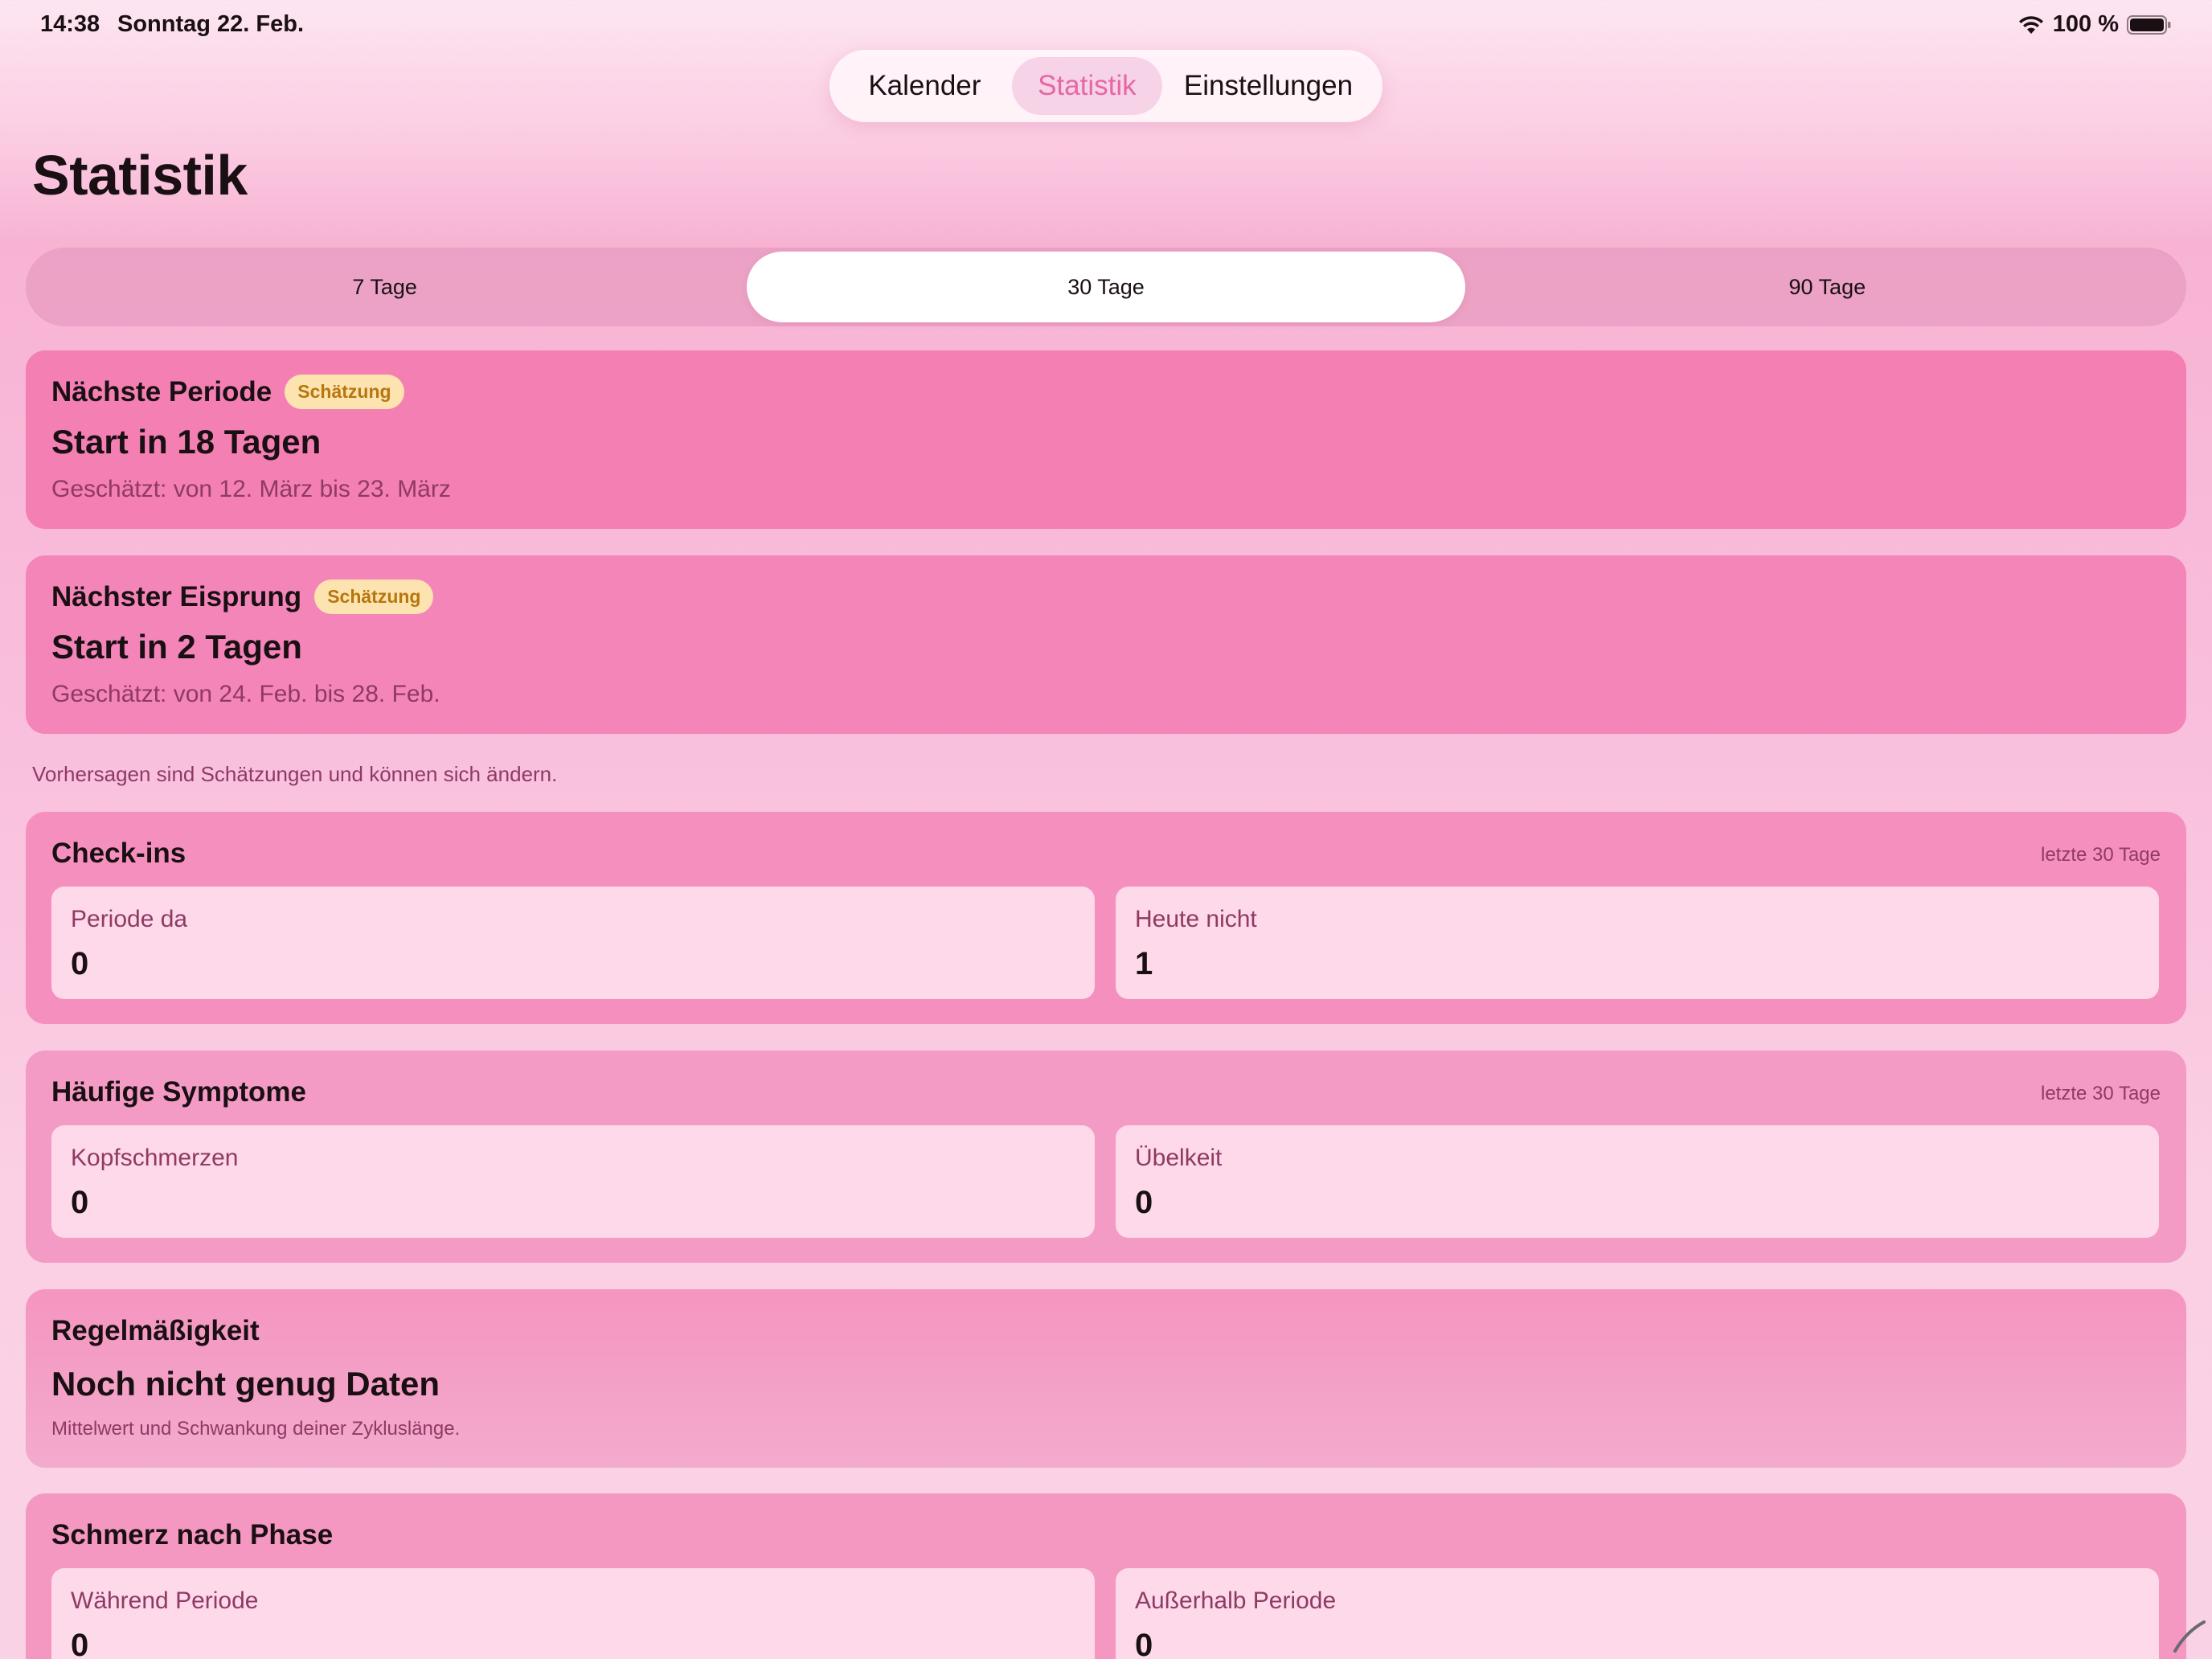 This screenshot has width=2212, height=1659. What do you see at coordinates (70, 24) in the screenshot?
I see `status-time: 14:38` at bounding box center [70, 24].